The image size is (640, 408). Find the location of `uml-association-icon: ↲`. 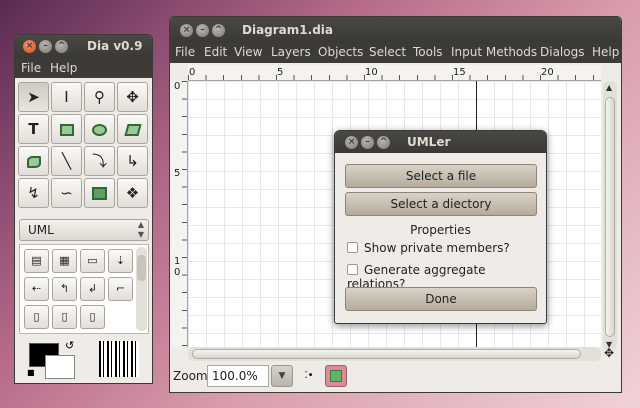

uml-association-icon: ↲ is located at coordinates (92, 289).